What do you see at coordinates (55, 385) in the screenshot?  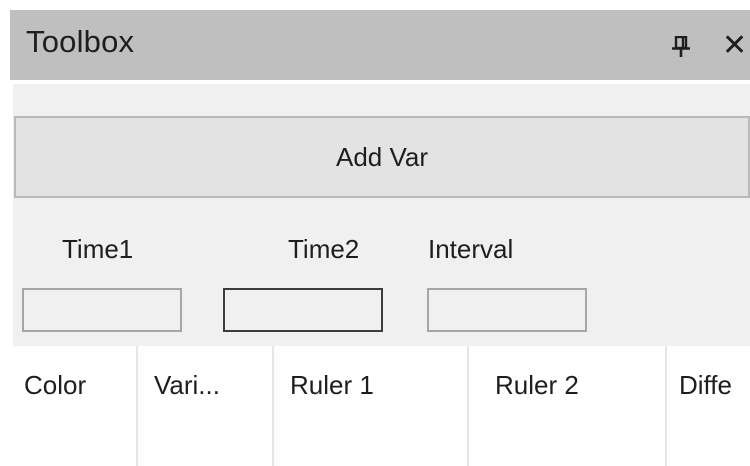 I see `column-header-label: Color` at bounding box center [55, 385].